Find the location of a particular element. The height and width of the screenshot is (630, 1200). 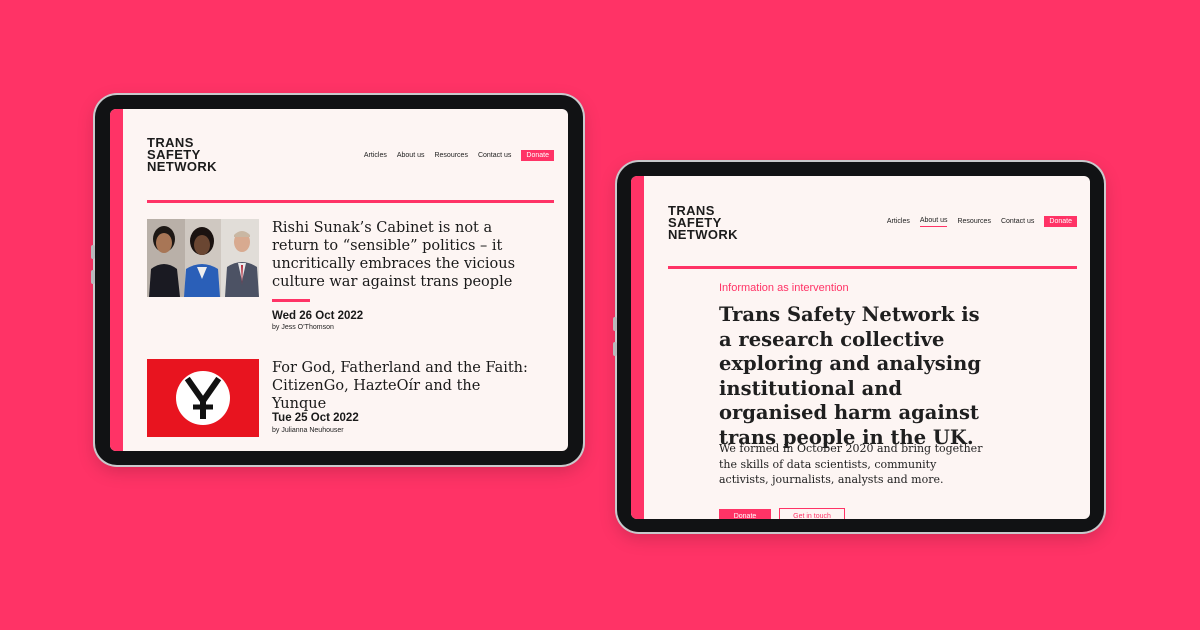

yunque-symbol-icon is located at coordinates (203, 398).